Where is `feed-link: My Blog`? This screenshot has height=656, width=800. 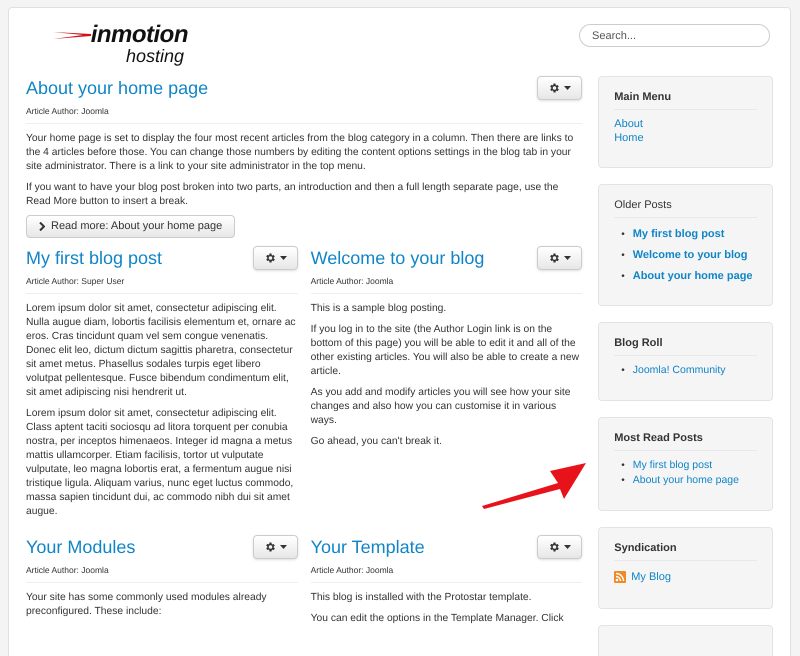 feed-link: My Blog is located at coordinates (651, 577).